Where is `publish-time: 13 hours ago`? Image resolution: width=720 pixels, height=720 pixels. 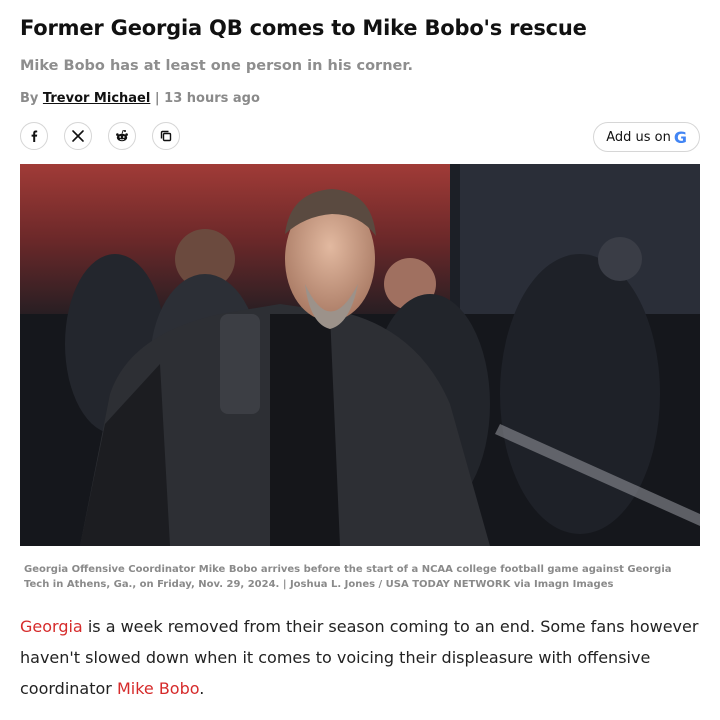
publish-time: 13 hours ago is located at coordinates (212, 98).